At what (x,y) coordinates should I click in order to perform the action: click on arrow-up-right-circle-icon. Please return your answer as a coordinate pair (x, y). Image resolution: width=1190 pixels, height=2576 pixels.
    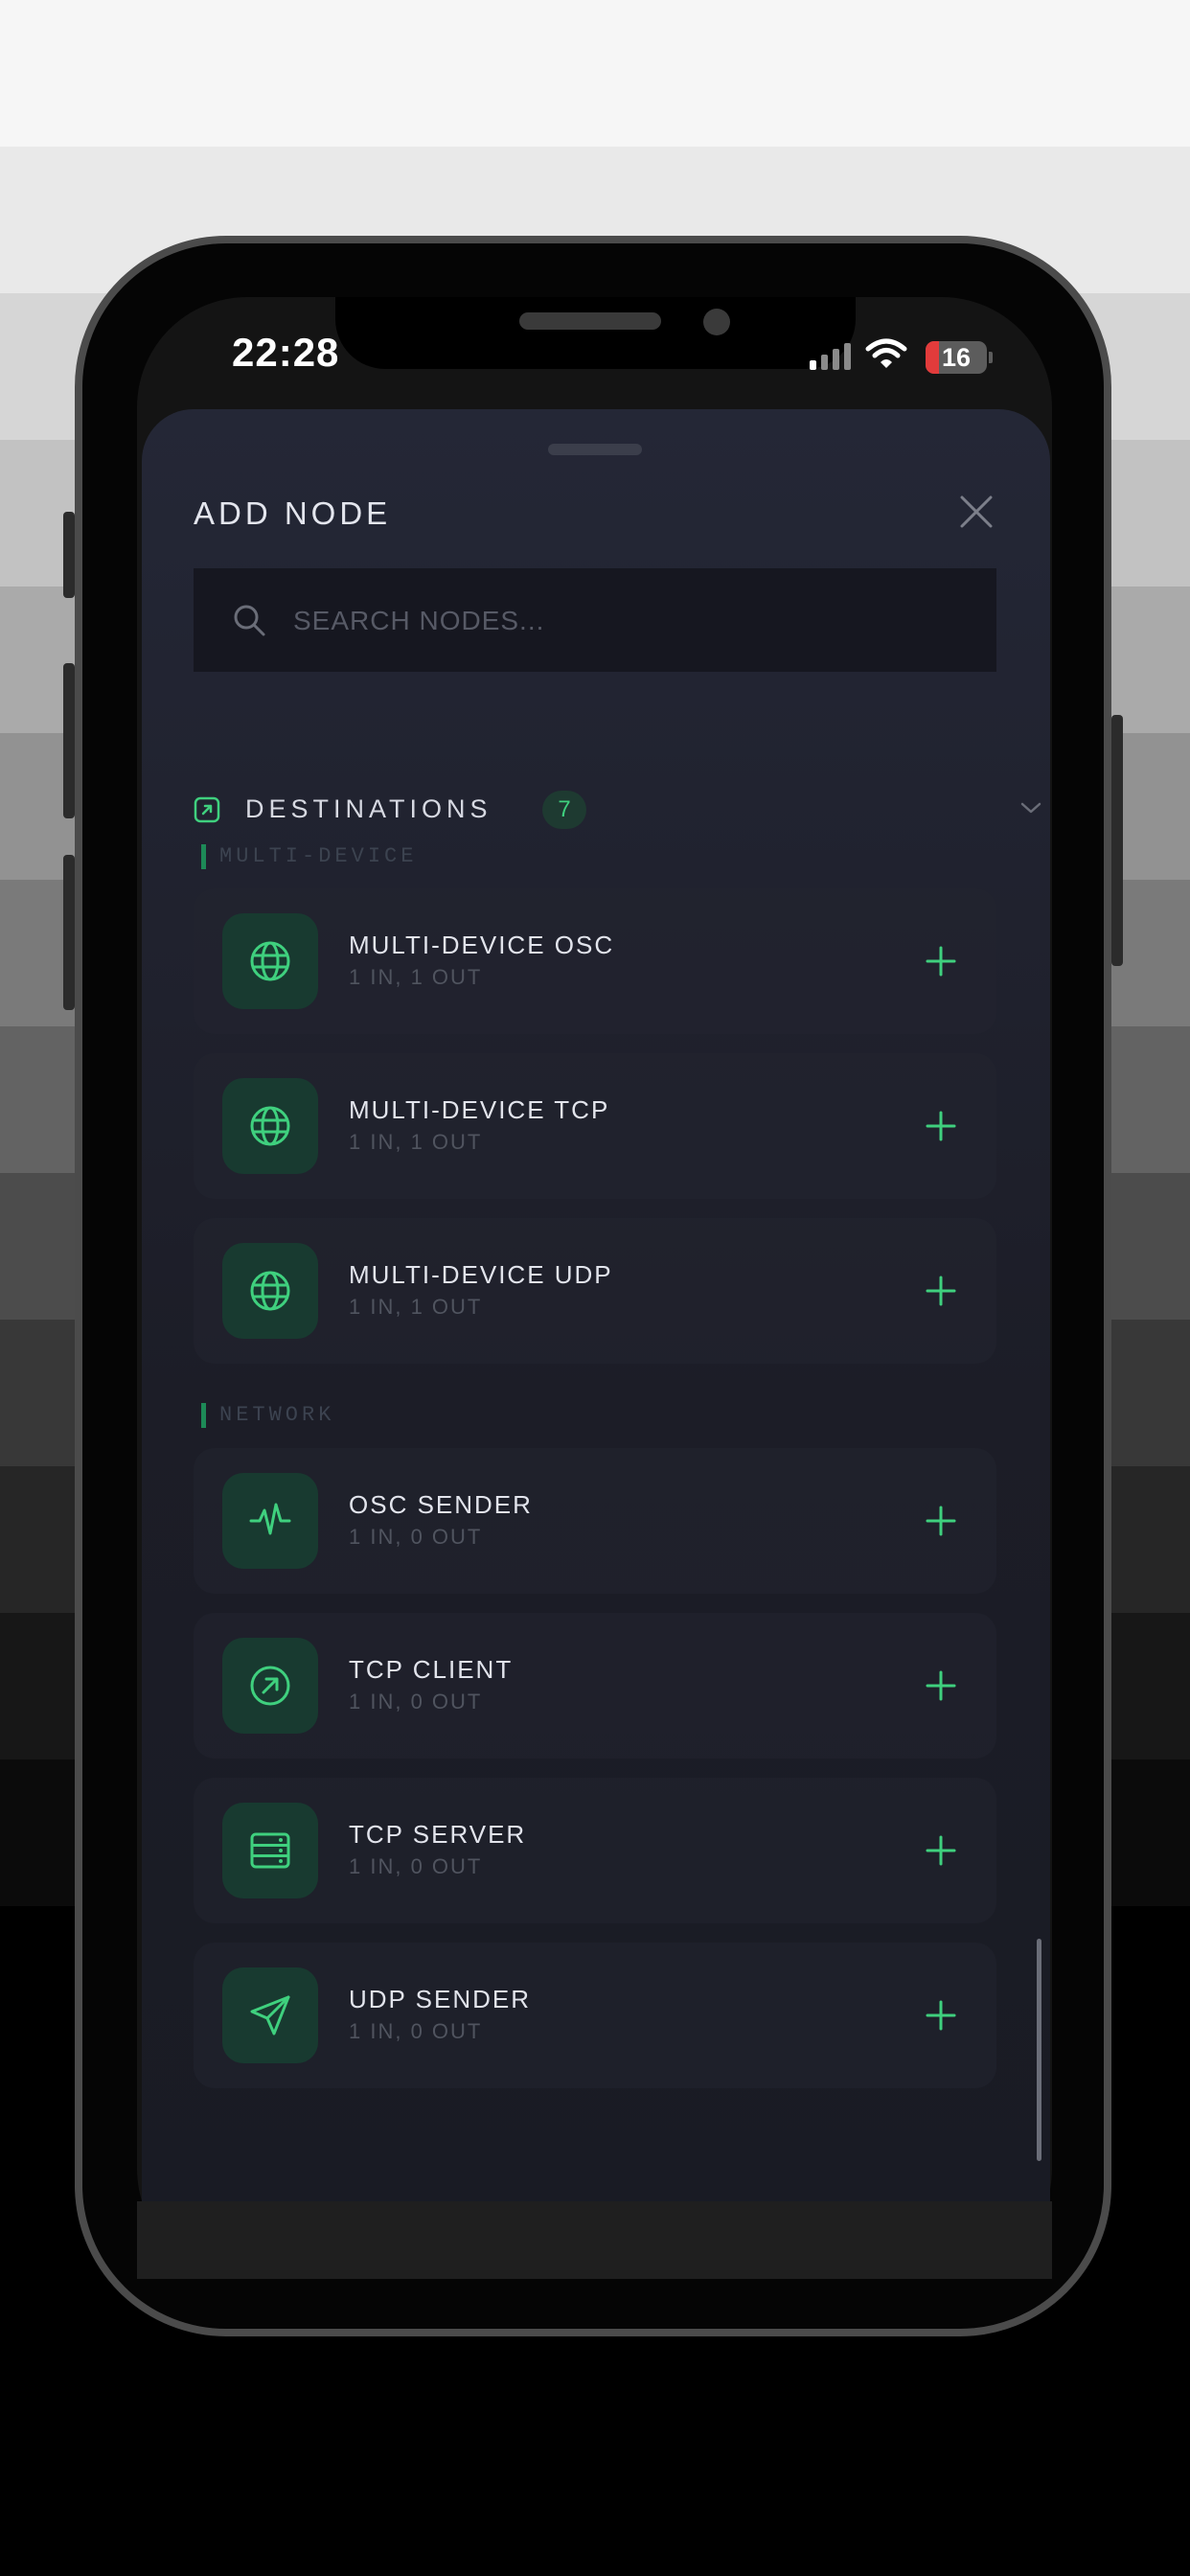
    Looking at the image, I should click on (270, 1686).